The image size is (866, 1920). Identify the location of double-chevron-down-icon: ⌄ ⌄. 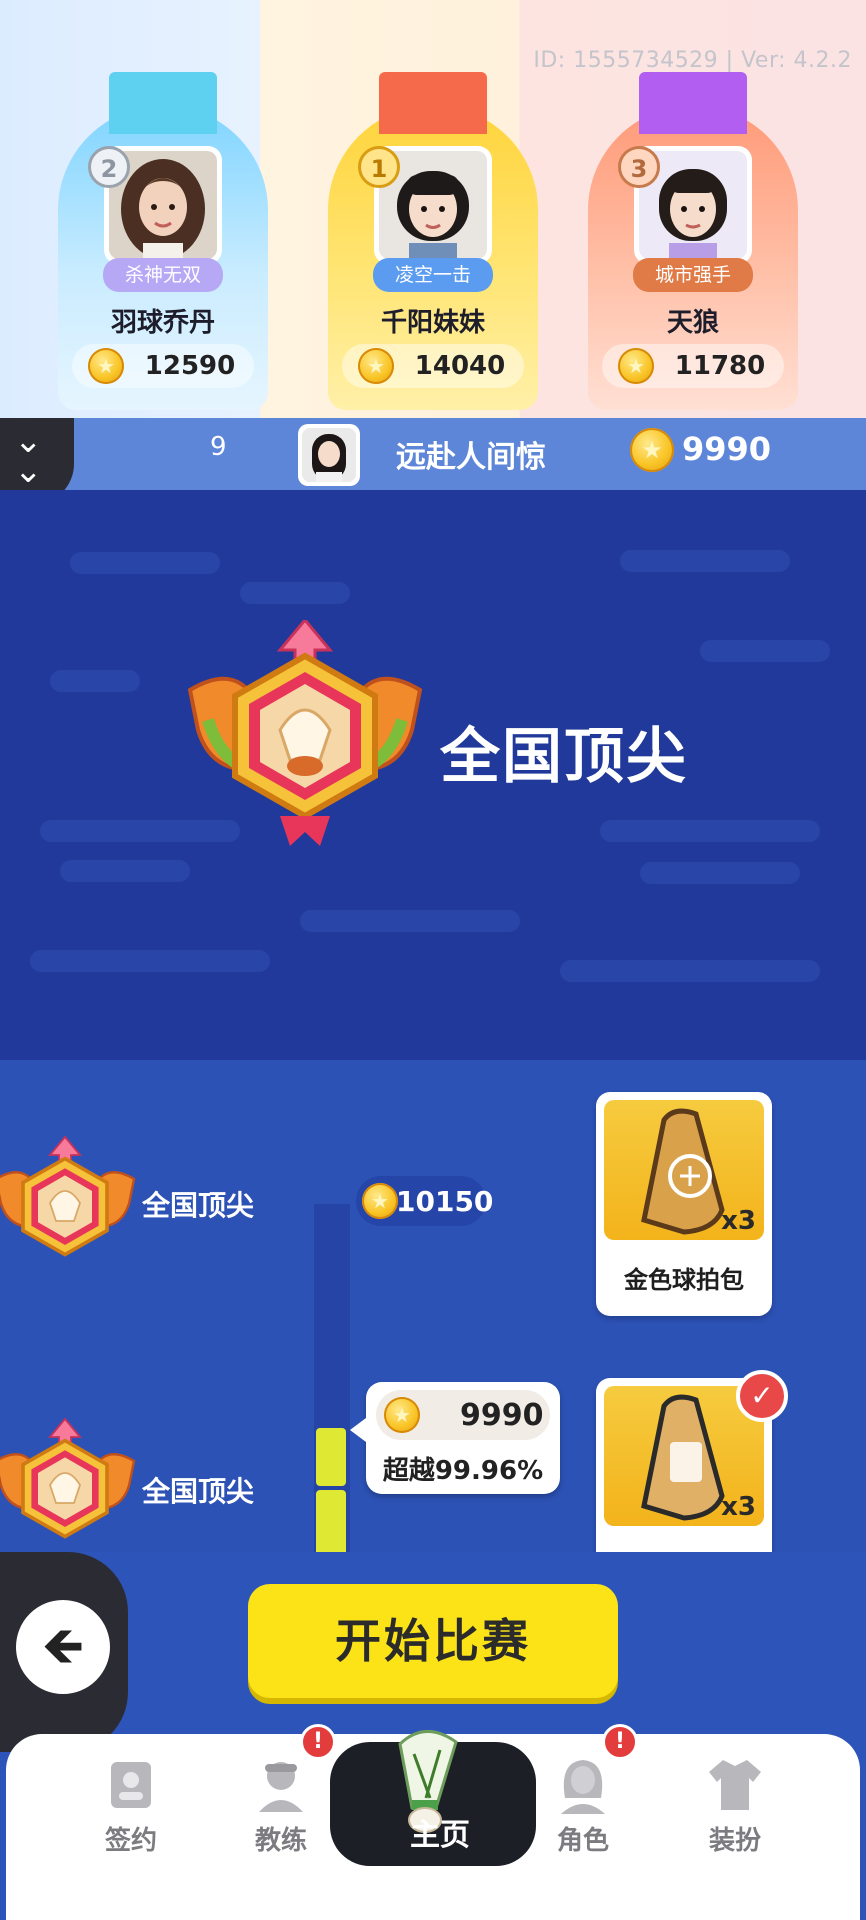
(28, 456).